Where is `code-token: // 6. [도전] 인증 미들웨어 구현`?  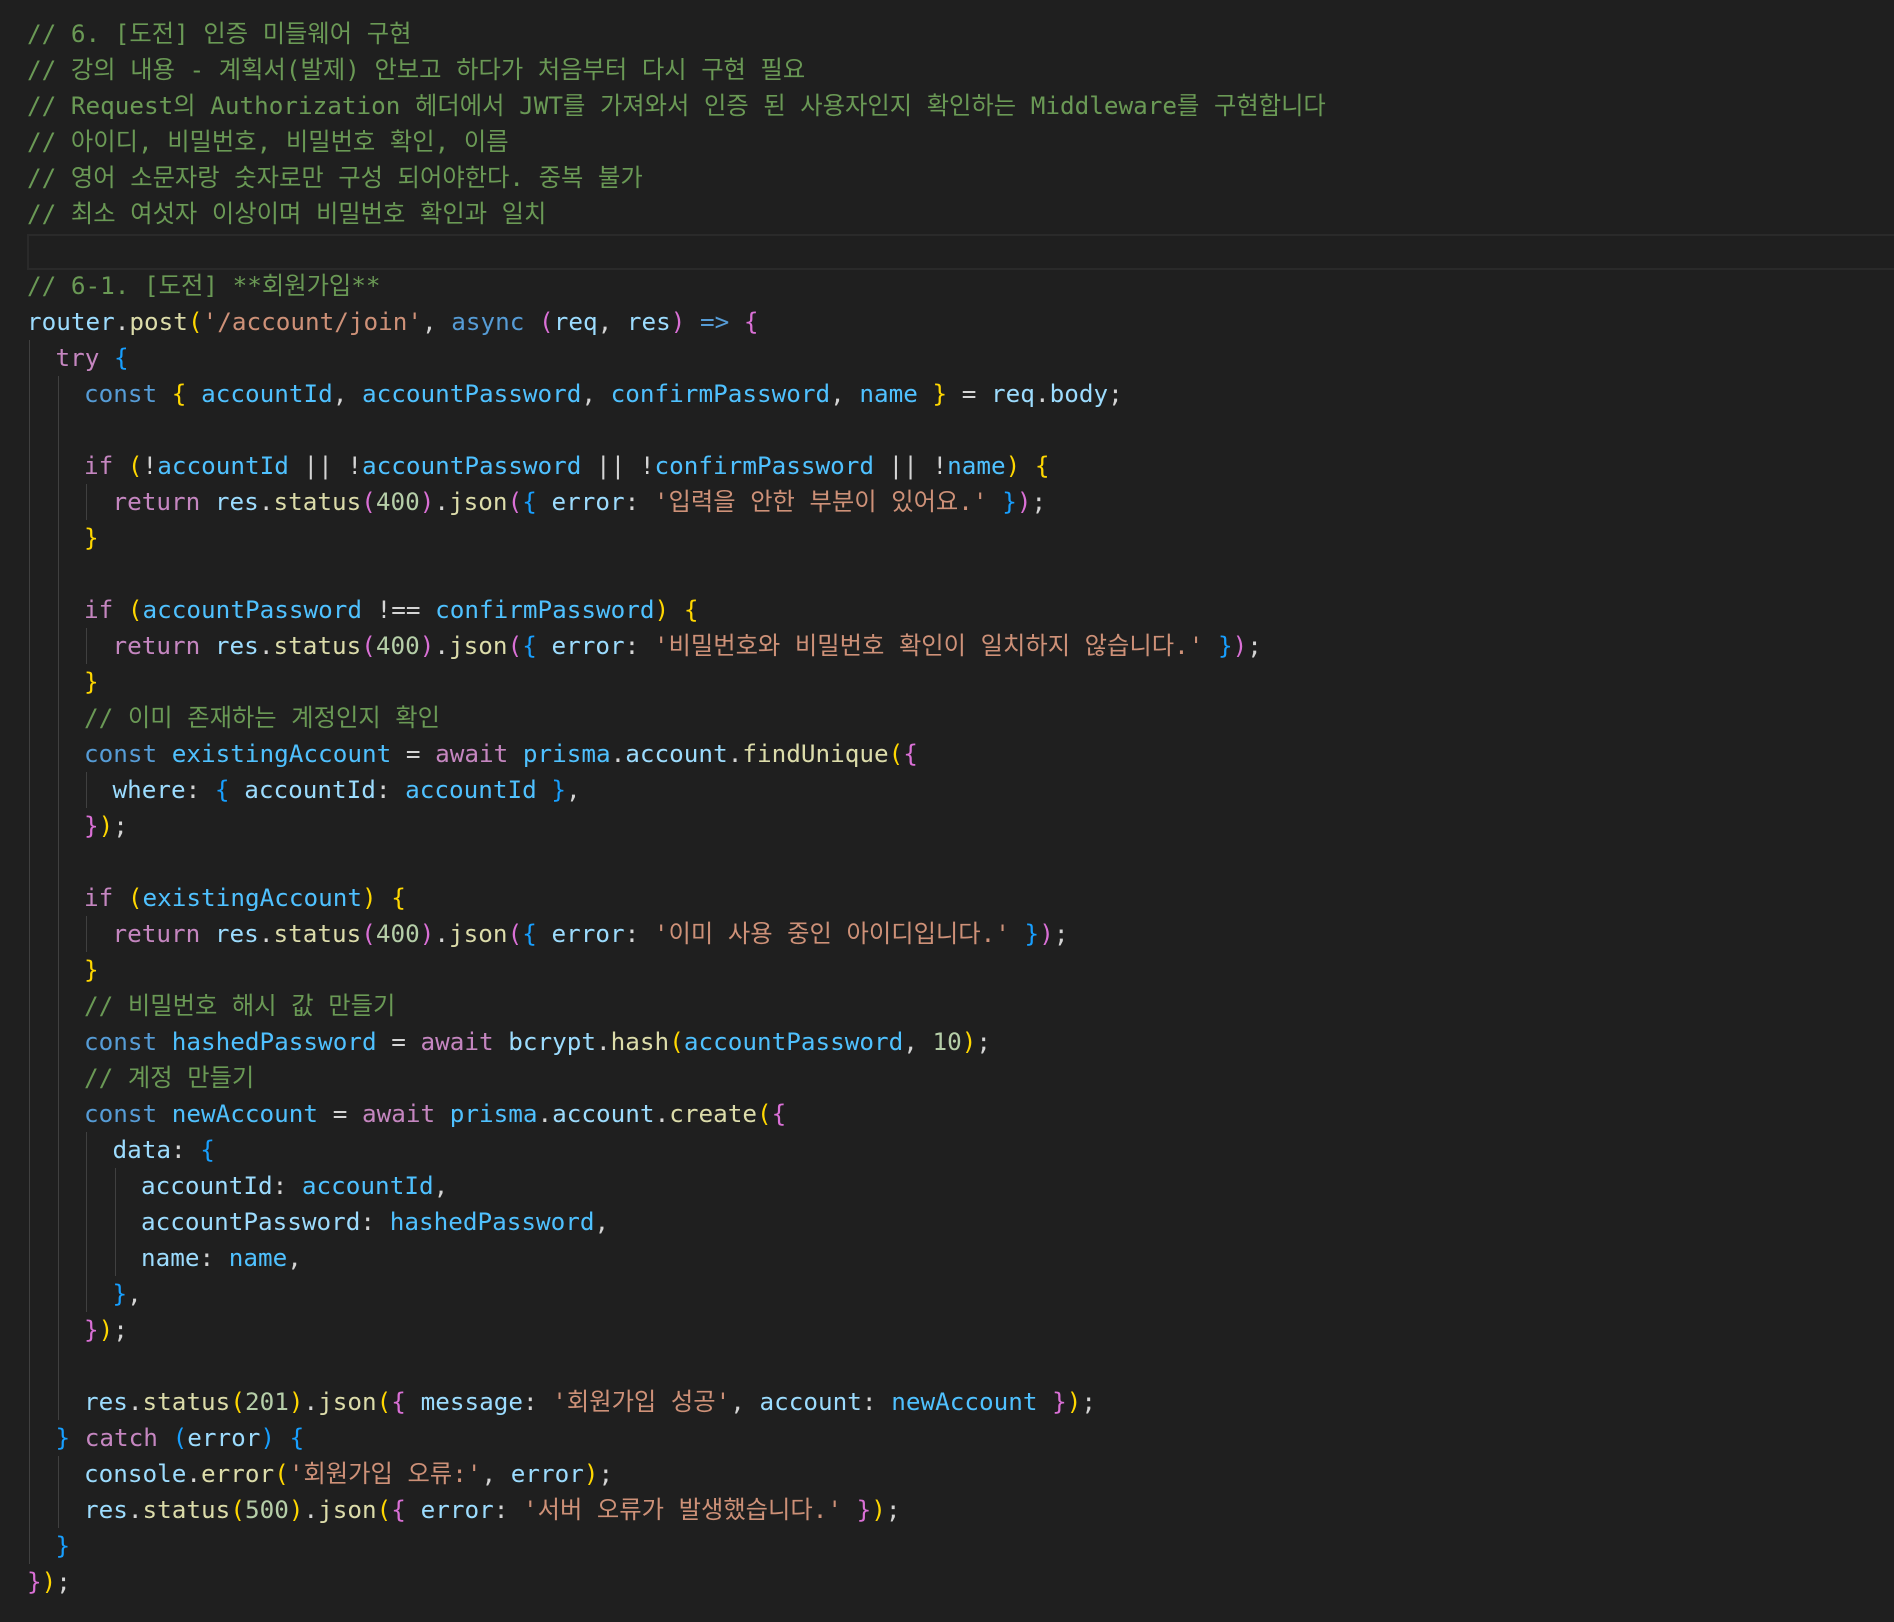 code-token: // 6. [도전] 인증 미들웨어 구현 is located at coordinates (219, 33).